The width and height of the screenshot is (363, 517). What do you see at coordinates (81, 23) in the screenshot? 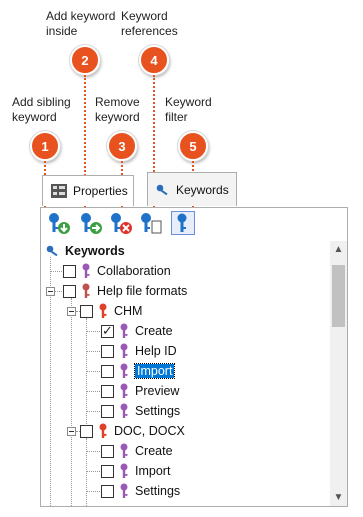
I see `callout-2-caption: Add keyword inside` at bounding box center [81, 23].